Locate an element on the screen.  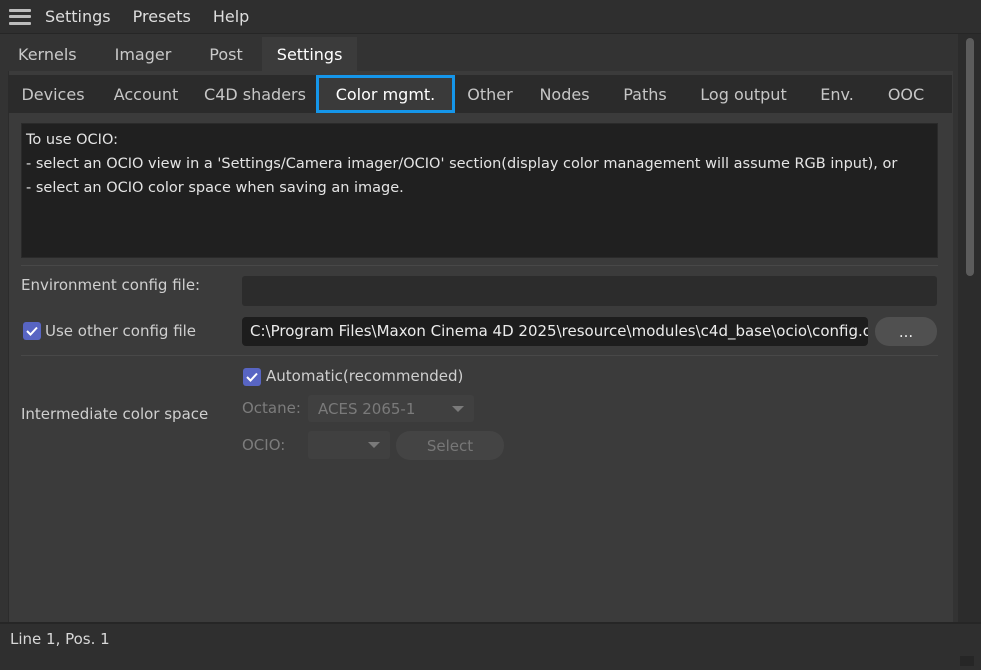
resize-grip is located at coordinates (967, 661).